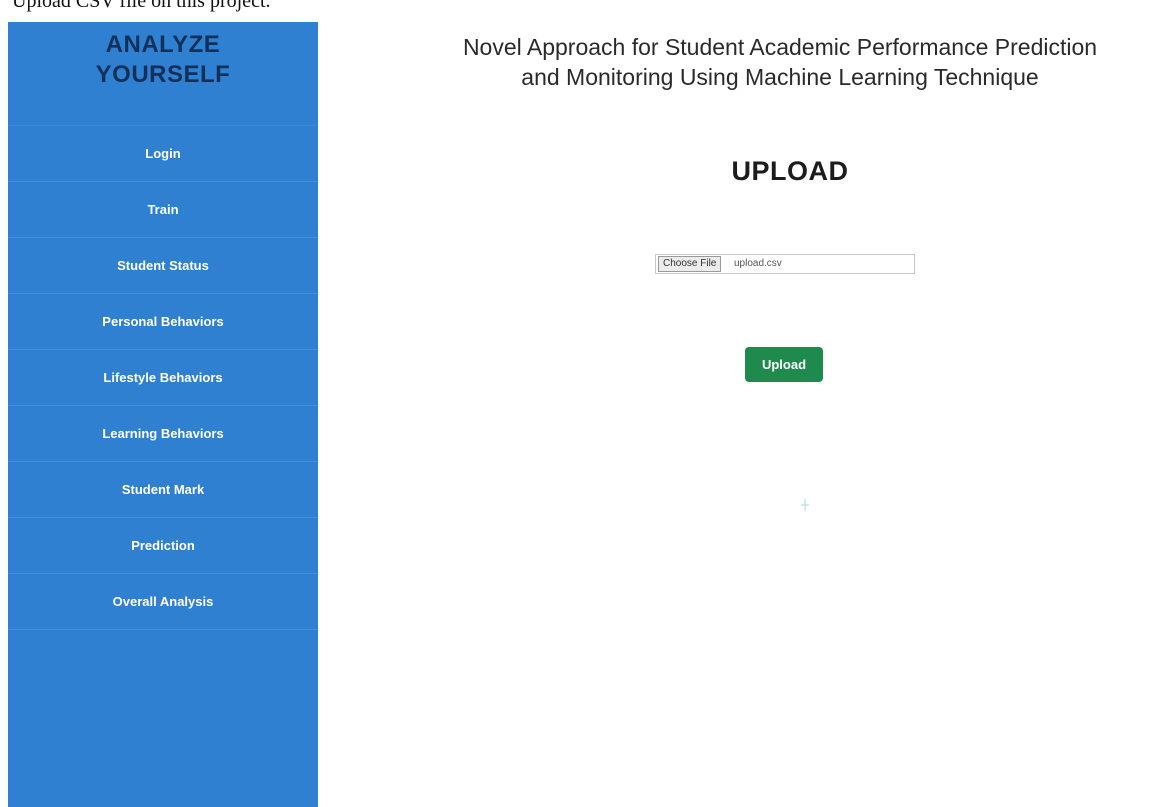 This screenshot has height=807, width=1172. I want to click on sidebar-item-learning-behaviors: Learning Behaviors, so click(163, 434).